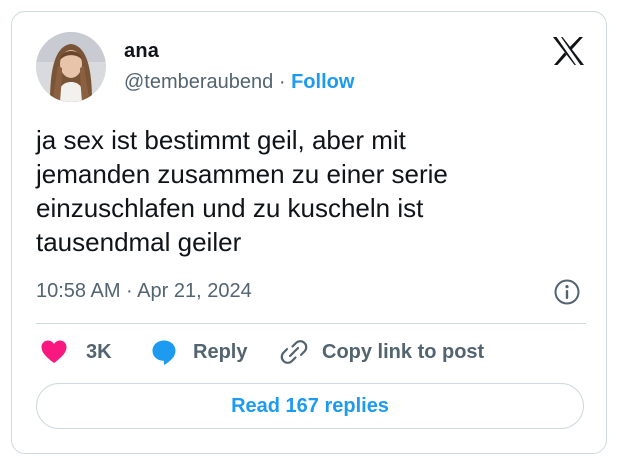 The image size is (620, 466). I want to click on reply-bubble-icon, so click(164, 352).